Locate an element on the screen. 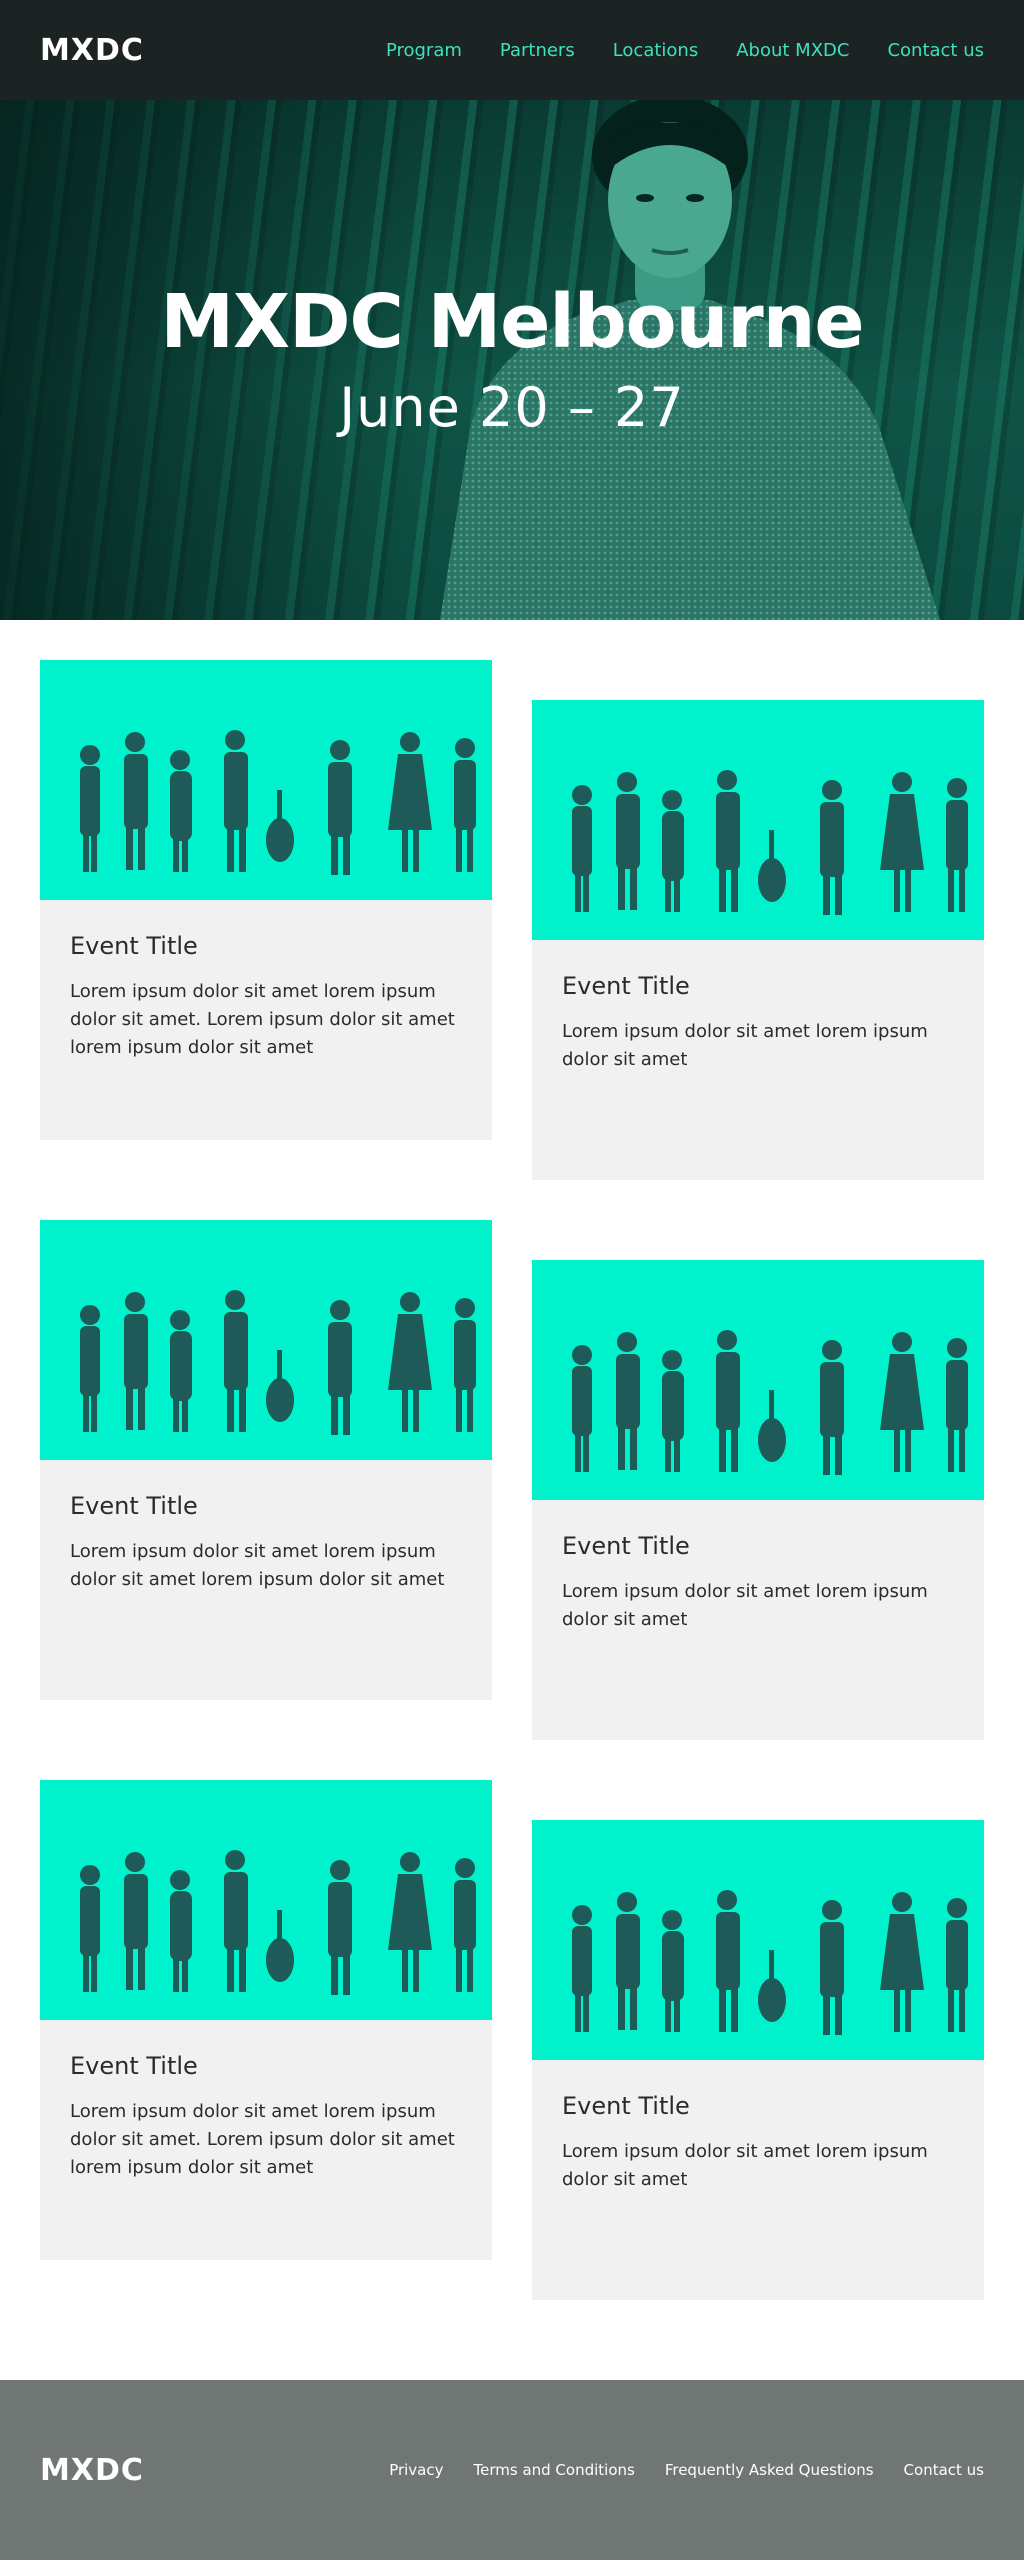  footer-link-faq: Frequently Asked Questions is located at coordinates (769, 2470).